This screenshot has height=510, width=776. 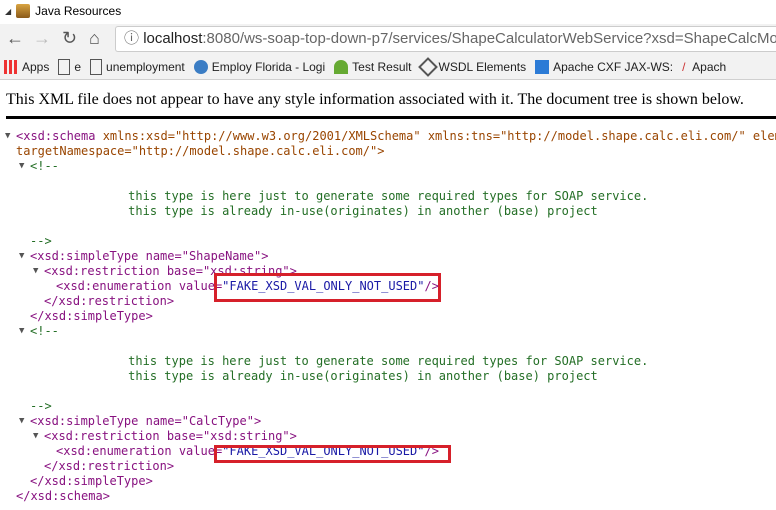 What do you see at coordinates (391, 117) in the screenshot?
I see `divider` at bounding box center [391, 117].